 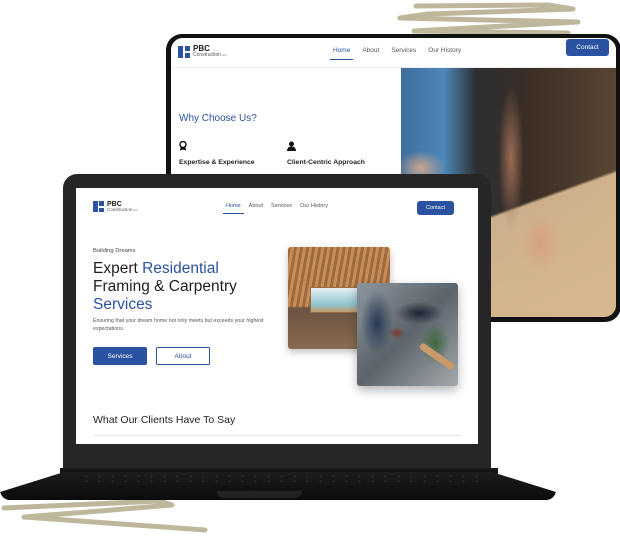 I want to click on tool-belt-photo, so click(x=407, y=334).